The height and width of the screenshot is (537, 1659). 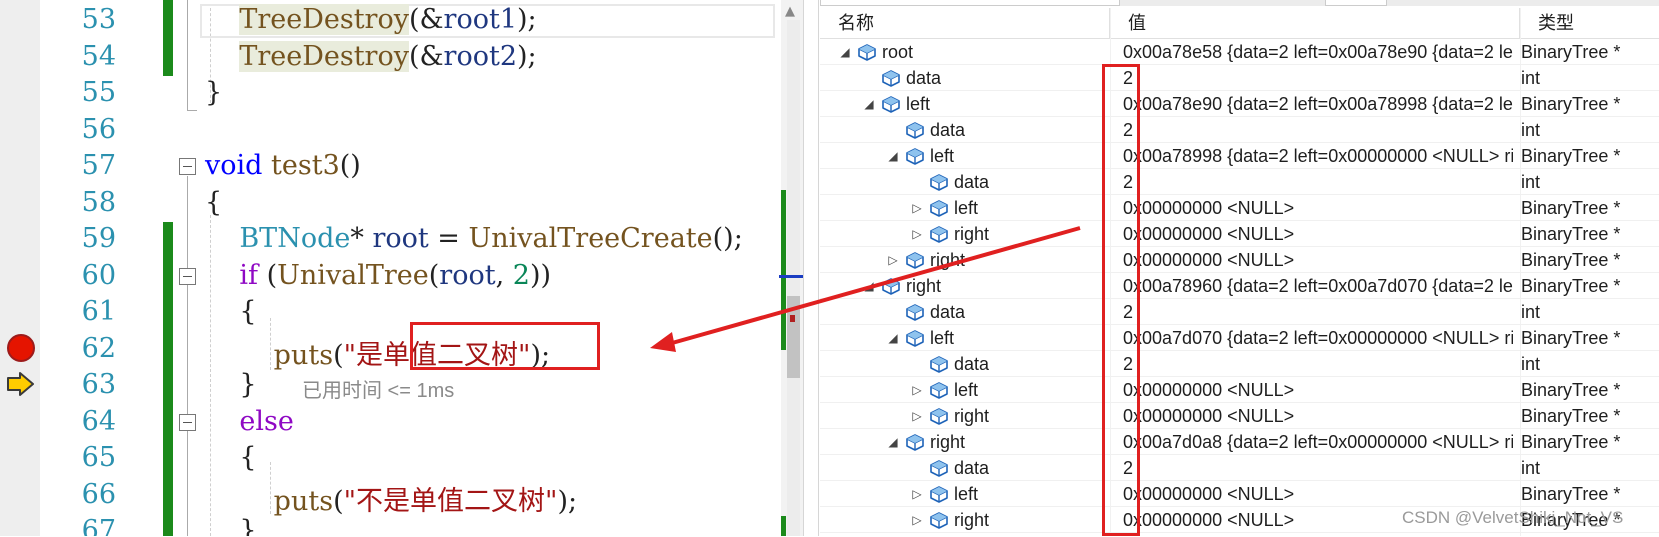 I want to click on code-line: TreeDestroy(&root2);, so click(x=371, y=56).